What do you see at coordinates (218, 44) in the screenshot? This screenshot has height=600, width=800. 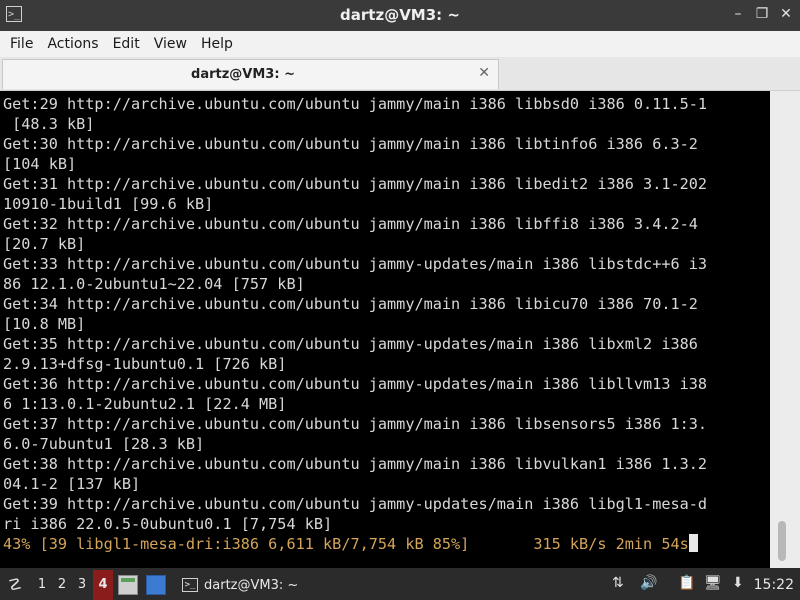 I see `menu-help: Help` at bounding box center [218, 44].